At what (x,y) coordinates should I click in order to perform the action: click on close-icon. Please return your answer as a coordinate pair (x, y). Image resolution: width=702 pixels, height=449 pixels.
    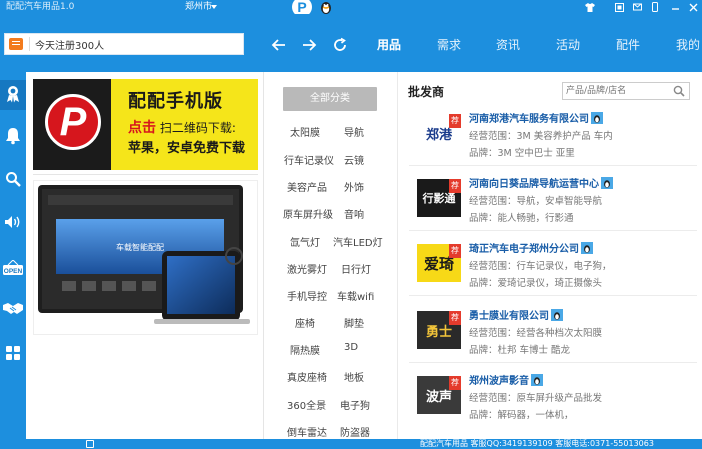
    Looking at the image, I should click on (693, 7).